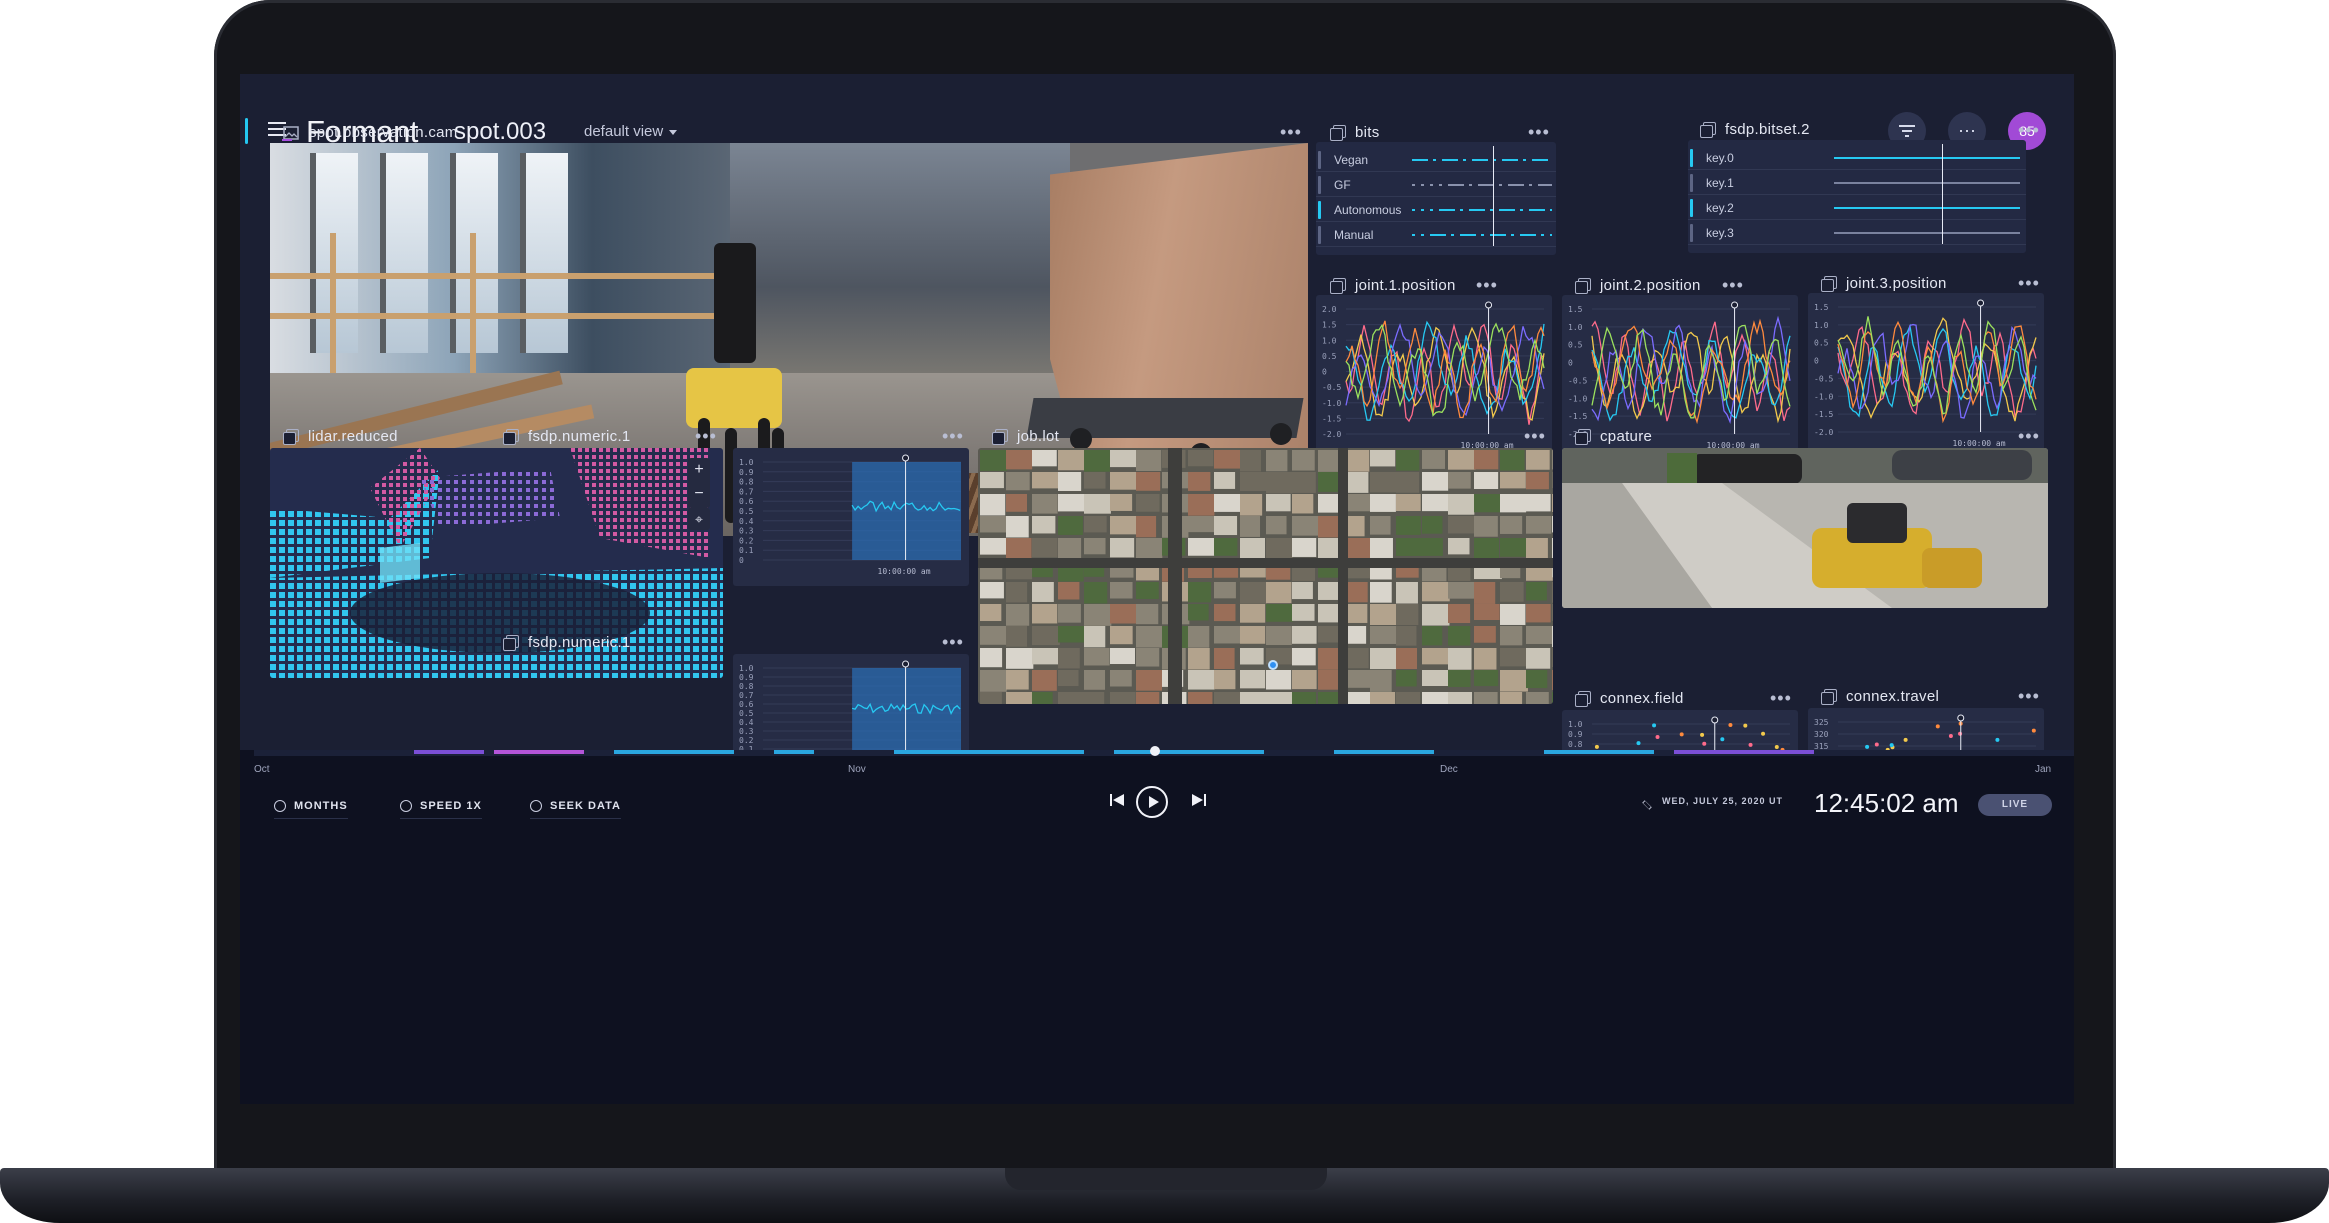  Describe the element at coordinates (857, 769) in the screenshot. I see `month-label: Nov` at that location.